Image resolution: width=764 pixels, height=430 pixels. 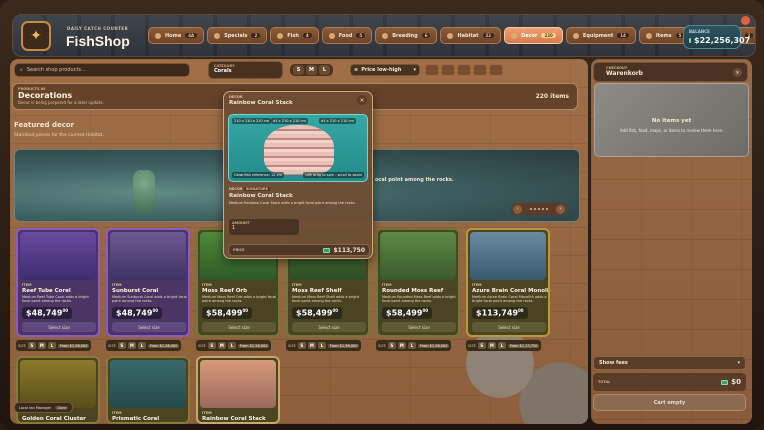 I want to click on category-select: CATEGORY Corals, so click(x=245, y=70).